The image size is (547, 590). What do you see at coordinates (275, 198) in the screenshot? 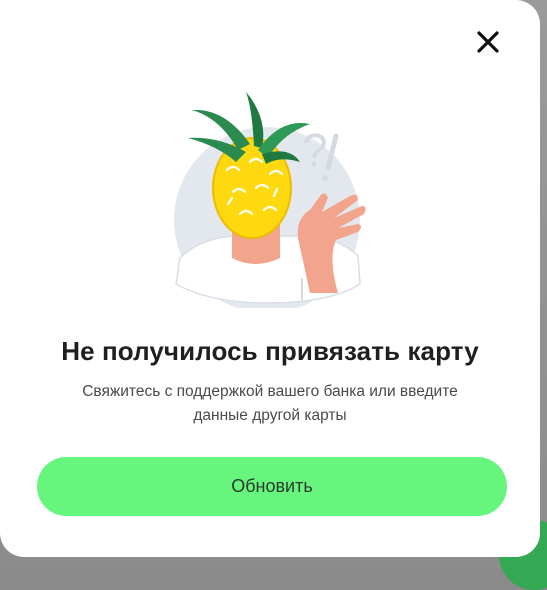
I see `pineapple-head-person-illustration: ?` at bounding box center [275, 198].